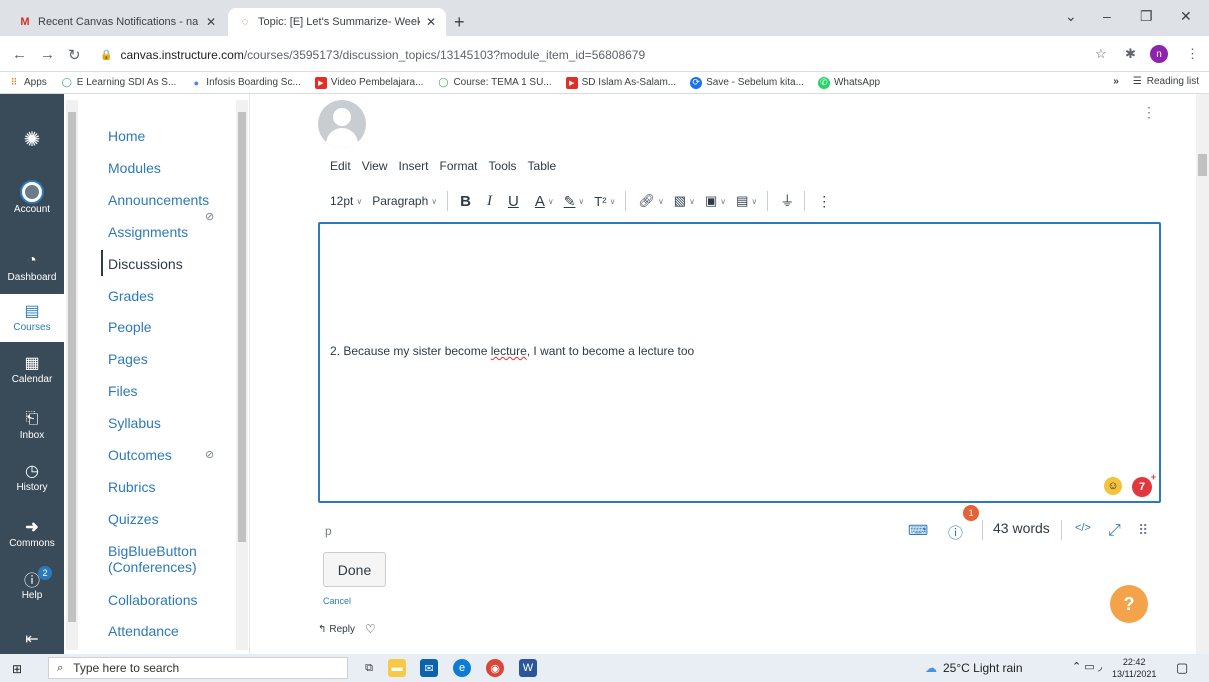 This screenshot has height=682, width=1209. I want to click on font-size-select: 12pt ∨, so click(346, 201).